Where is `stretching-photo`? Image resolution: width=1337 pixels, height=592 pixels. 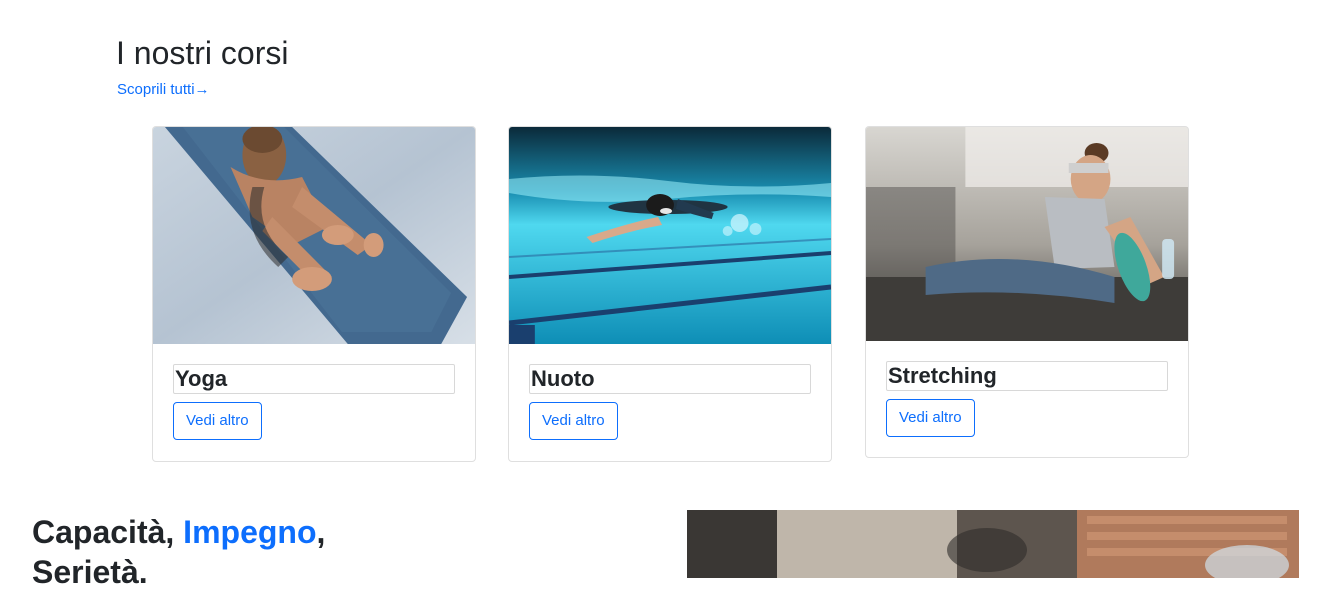
stretching-photo is located at coordinates (1027, 234).